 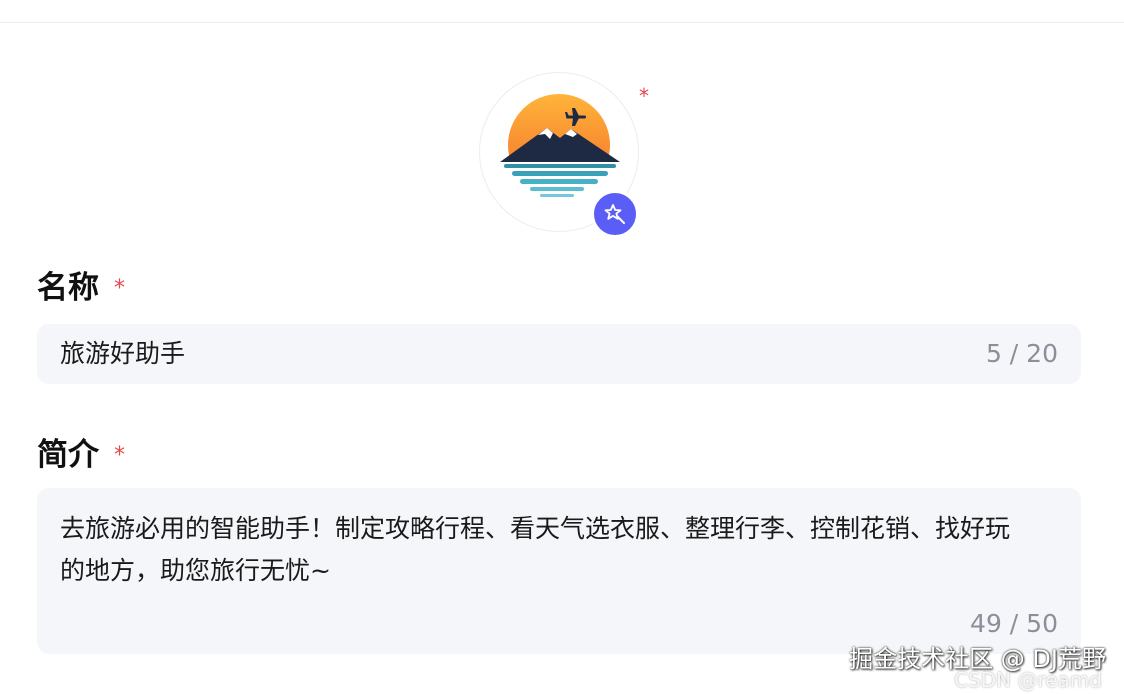 I want to click on avatar-required-mark: *, so click(x=644, y=96).